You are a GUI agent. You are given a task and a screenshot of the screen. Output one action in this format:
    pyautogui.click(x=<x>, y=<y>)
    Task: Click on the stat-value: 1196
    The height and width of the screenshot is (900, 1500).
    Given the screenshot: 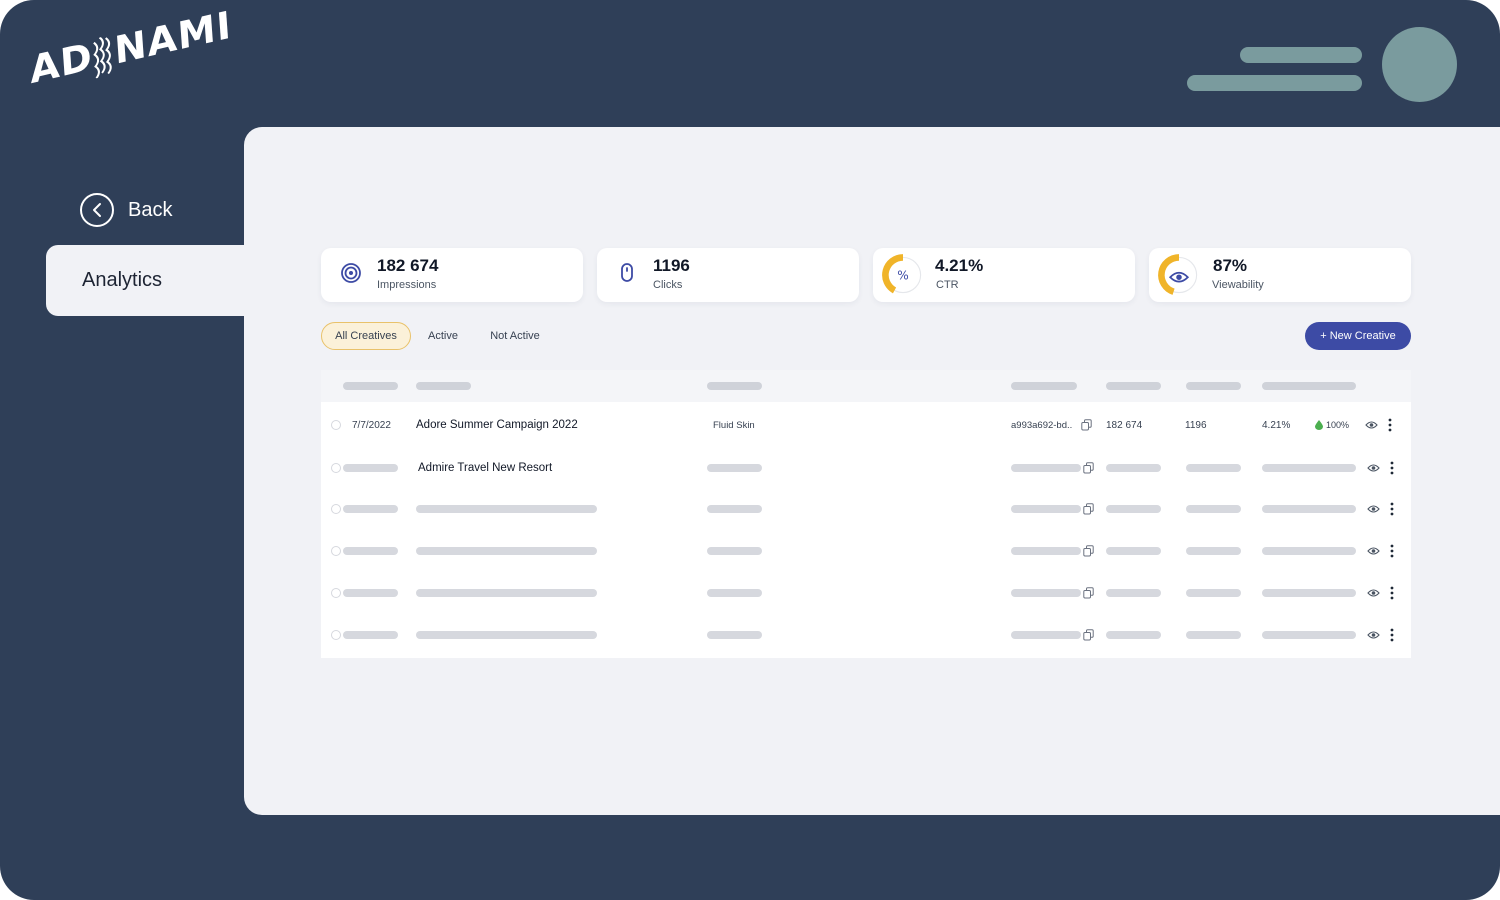 What is the action you would take?
    pyautogui.click(x=671, y=265)
    